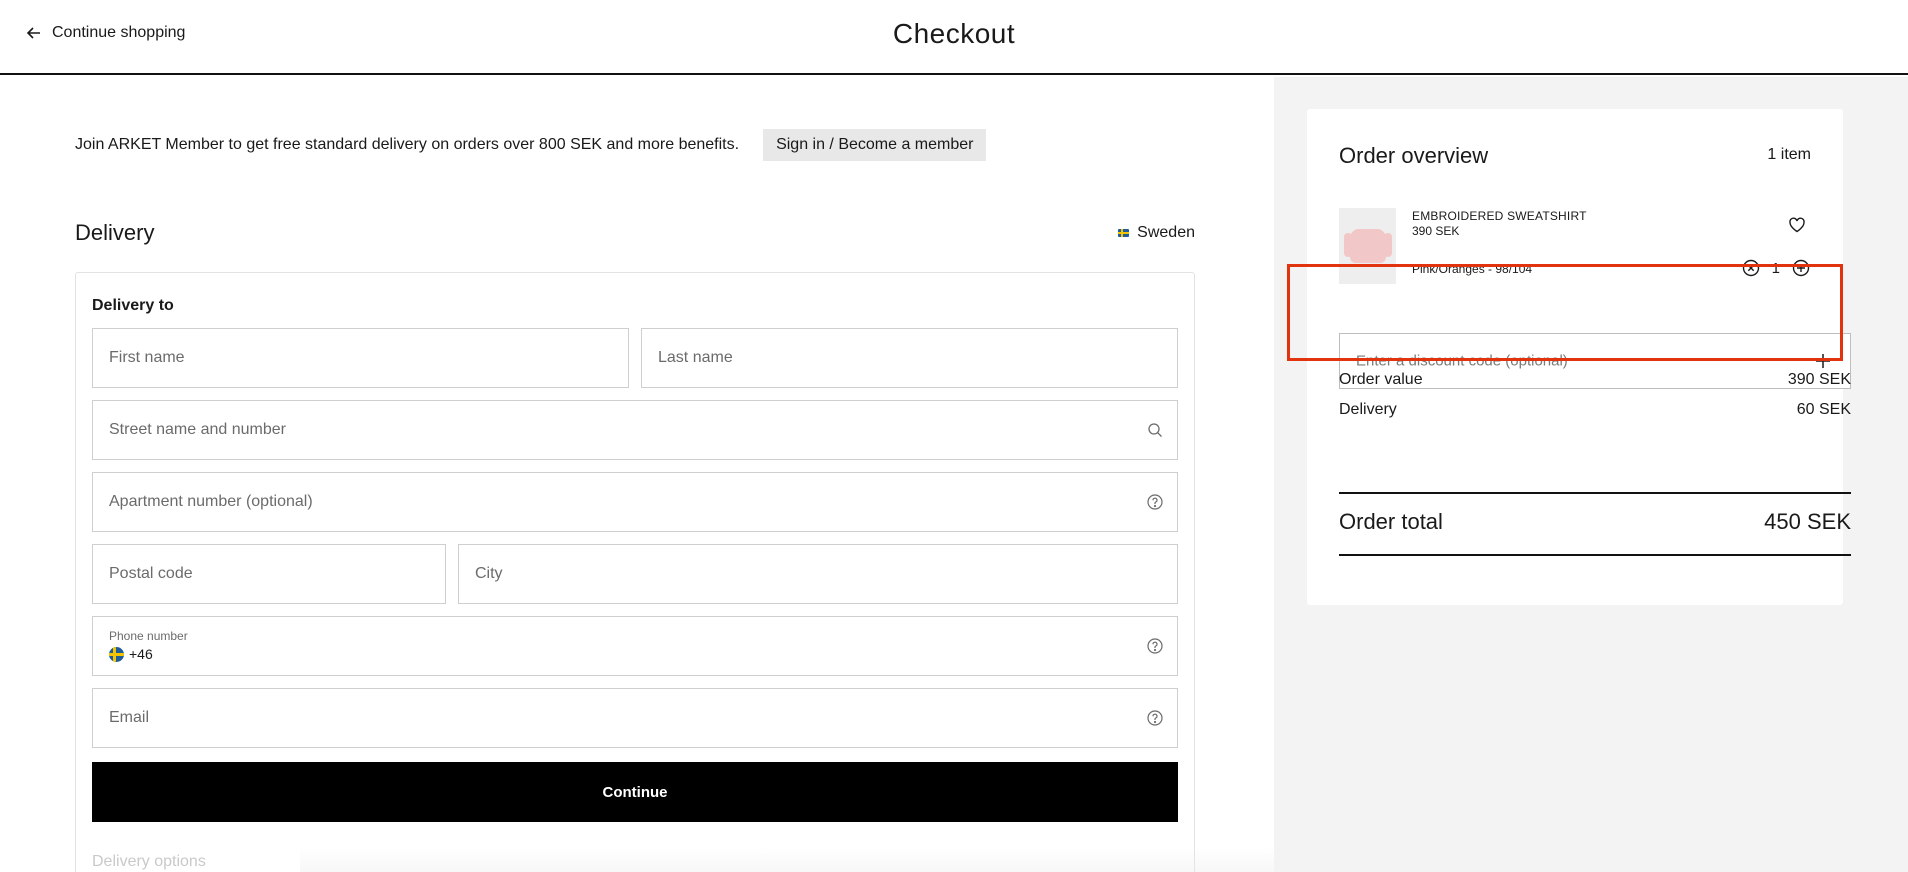 The height and width of the screenshot is (872, 1908). What do you see at coordinates (635, 646) in the screenshot?
I see `phone-field: Phone number +46` at bounding box center [635, 646].